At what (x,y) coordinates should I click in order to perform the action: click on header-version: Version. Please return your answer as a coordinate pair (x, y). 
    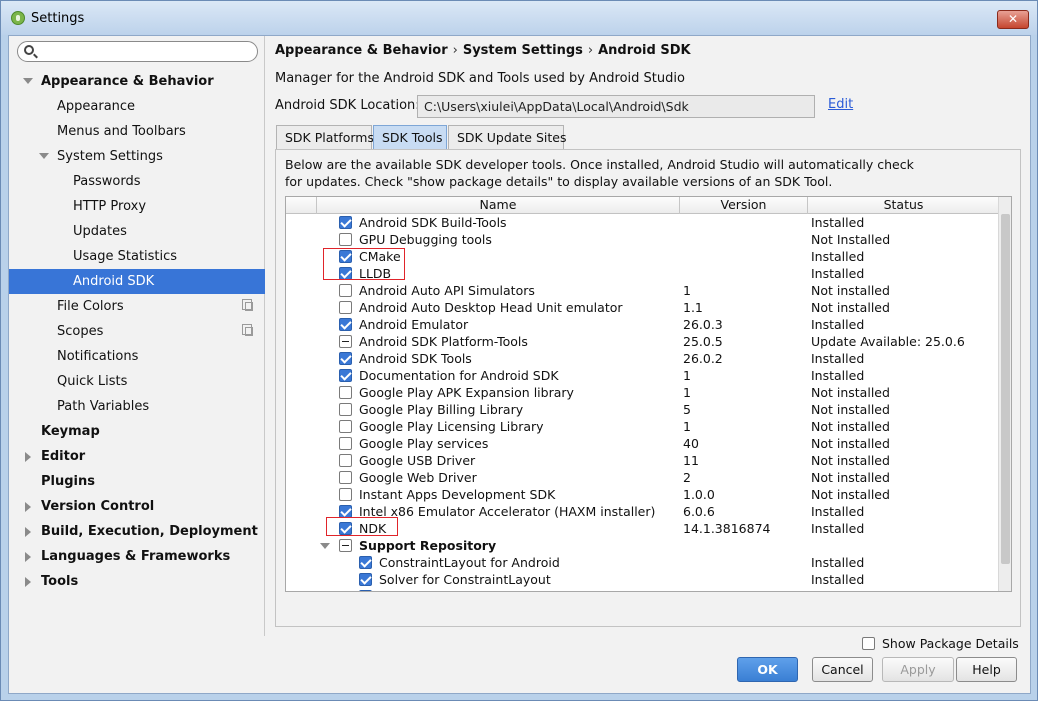
    Looking at the image, I should click on (743, 205).